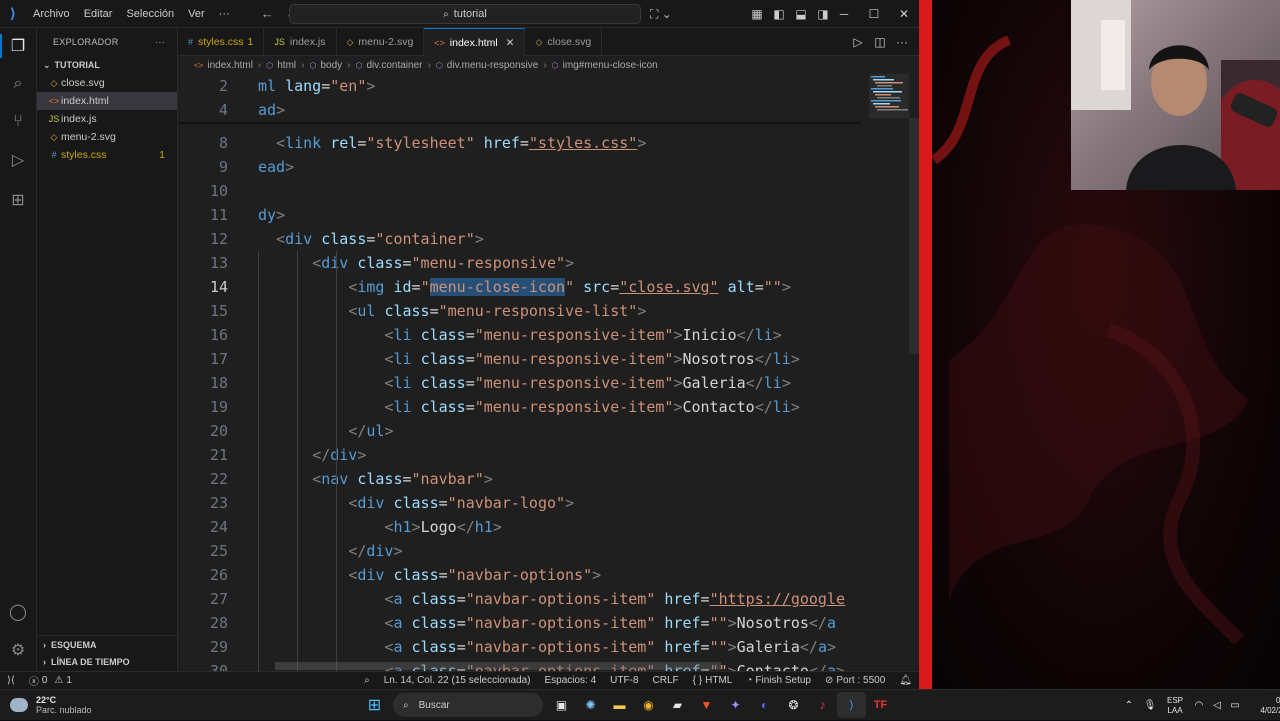  I want to click on clock: 00:59 4/02/2026, so click(1262, 706).